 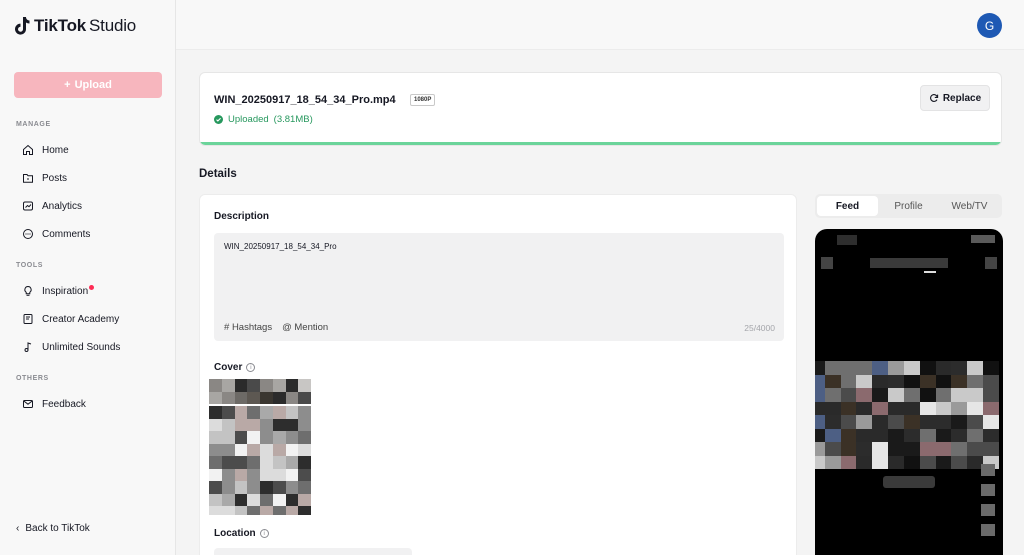 I want to click on mention-button: @ Mention, so click(x=305, y=327).